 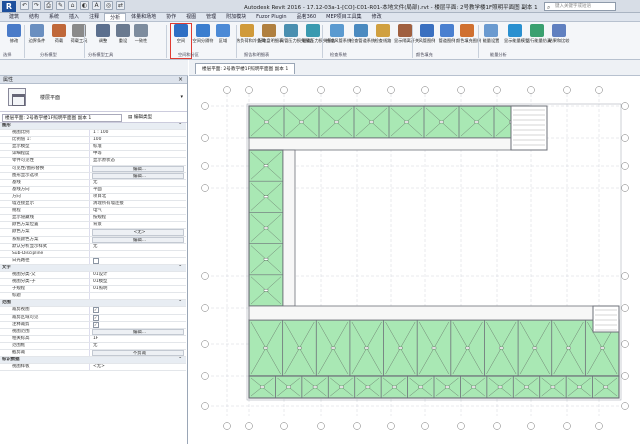 What do you see at coordinates (93, 127) in the screenshot?
I see `property-section-header: 图形 ⌃` at bounding box center [93, 127].